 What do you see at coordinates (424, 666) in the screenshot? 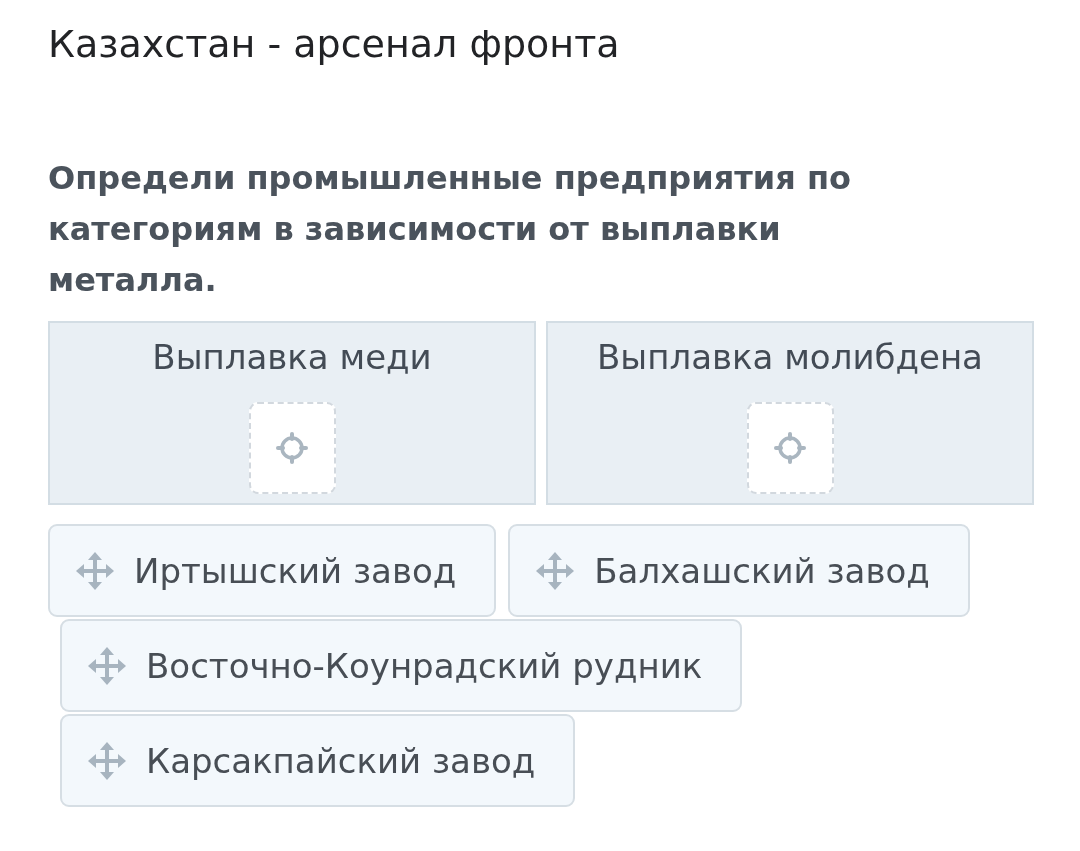
I see `item-label: Восточно-Коунрадский рудник` at bounding box center [424, 666].